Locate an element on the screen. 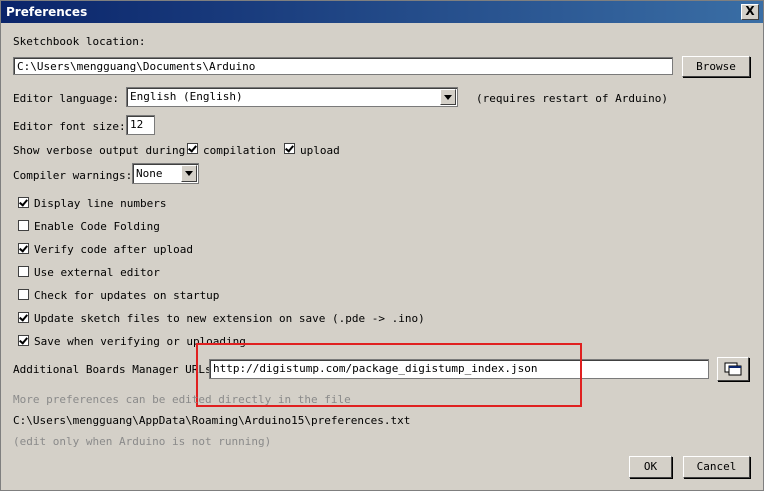 This screenshot has height=491, width=764. display-line-numbers-label: Display line numbers is located at coordinates (100, 203).